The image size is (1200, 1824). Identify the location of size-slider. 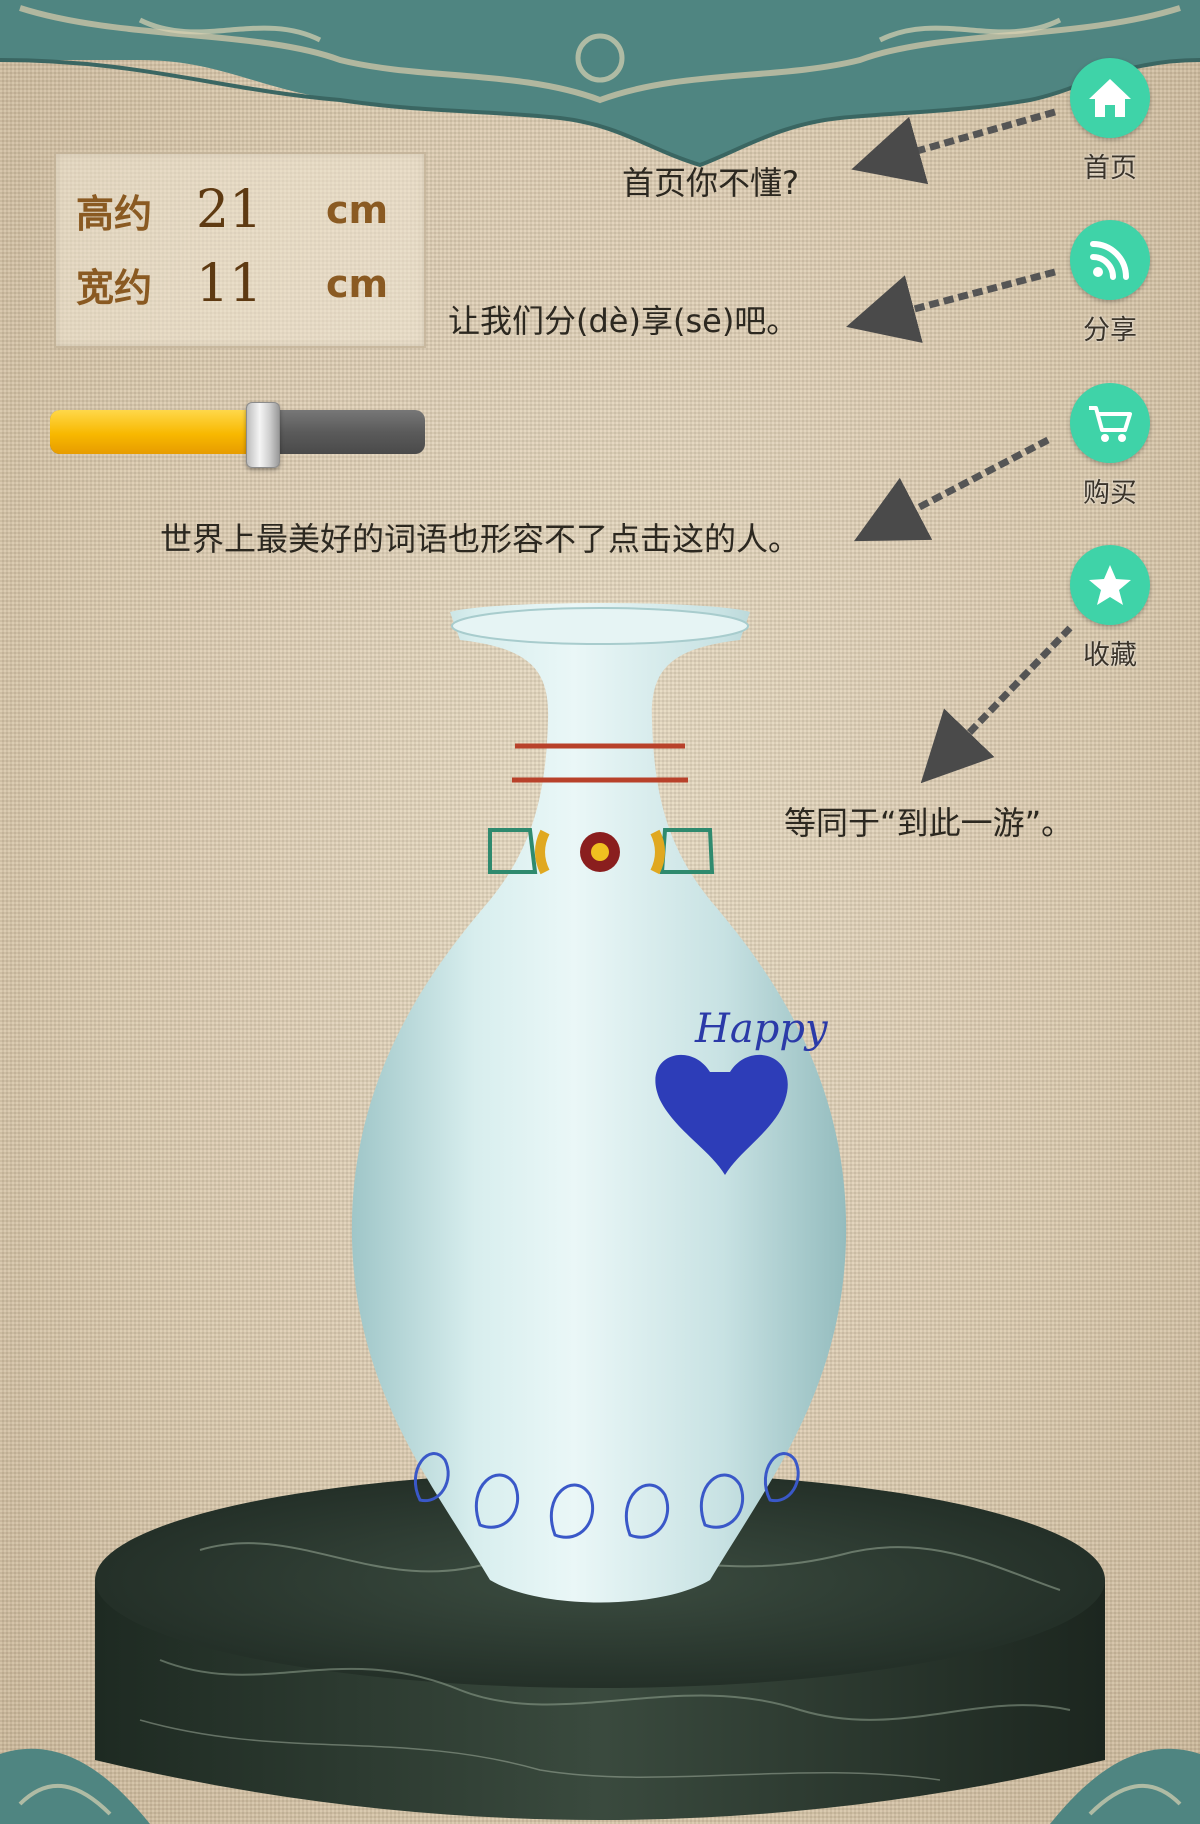
(237, 435).